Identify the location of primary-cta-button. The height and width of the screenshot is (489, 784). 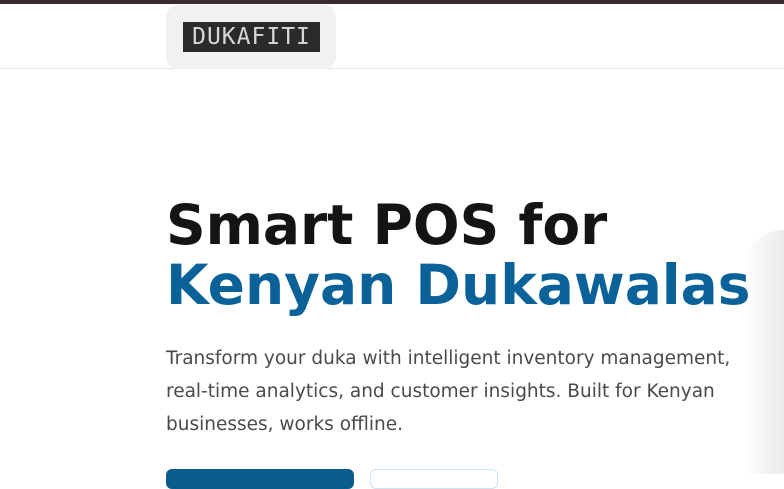
(260, 479).